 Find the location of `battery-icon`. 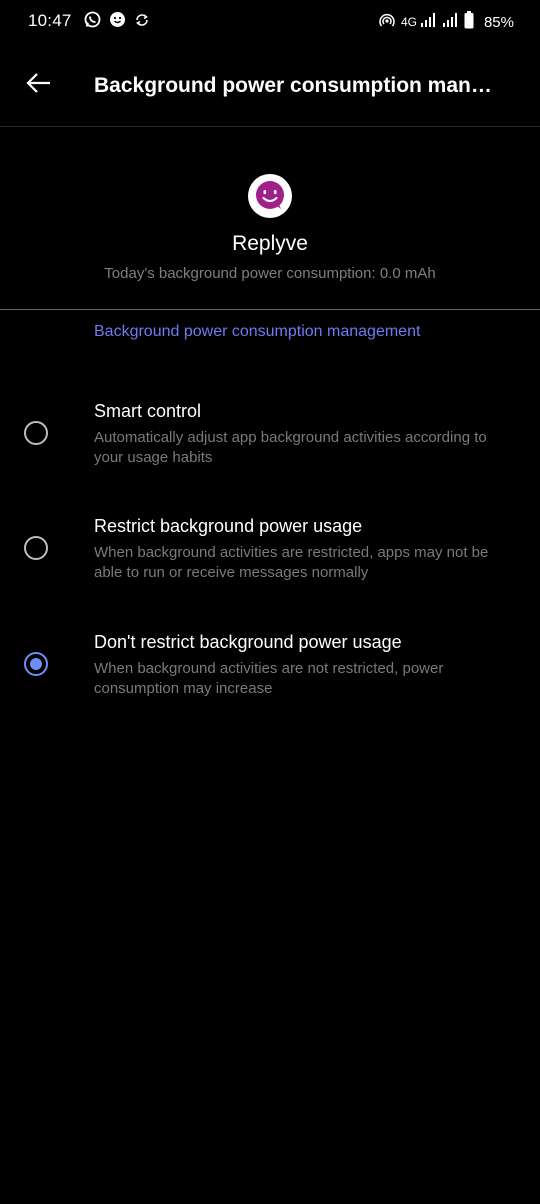

battery-icon is located at coordinates (469, 22).